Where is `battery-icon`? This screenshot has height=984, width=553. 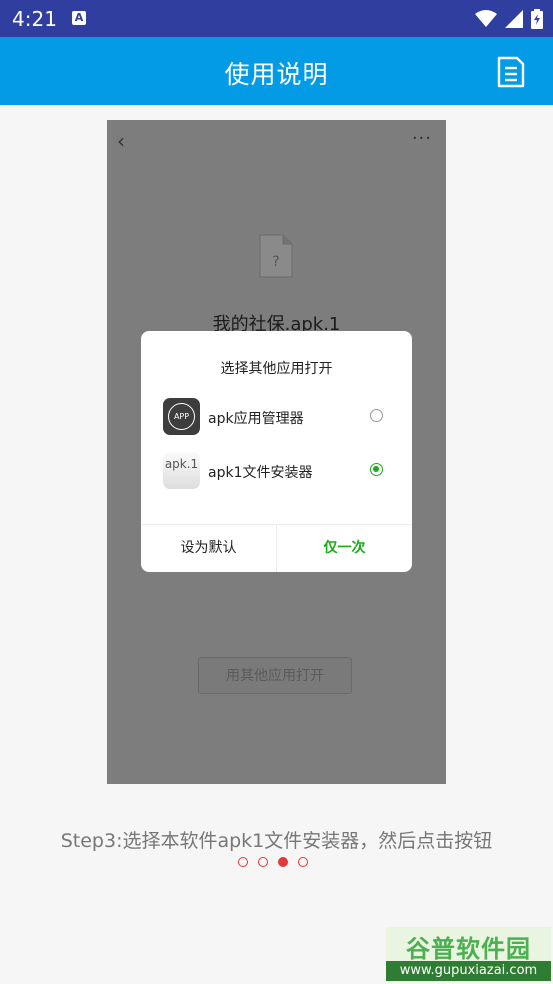 battery-icon is located at coordinates (537, 19).